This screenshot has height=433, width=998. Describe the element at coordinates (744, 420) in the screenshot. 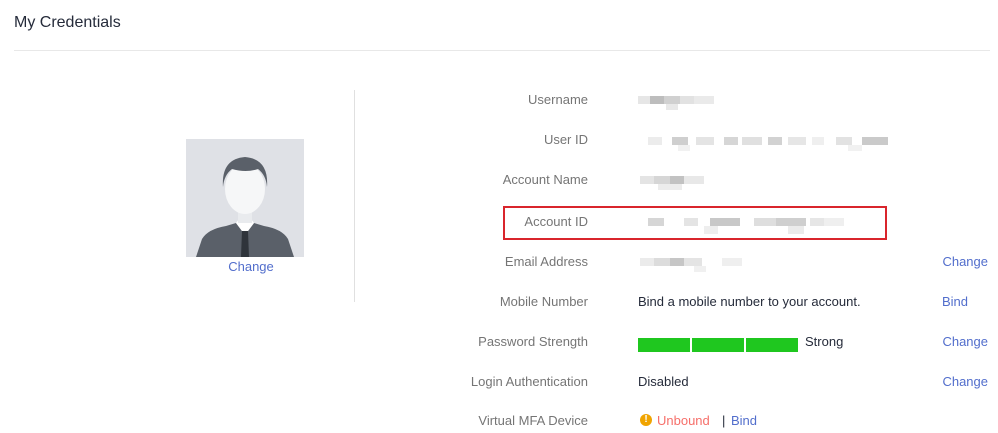

I see `bind-mfa-link: Bind` at that location.